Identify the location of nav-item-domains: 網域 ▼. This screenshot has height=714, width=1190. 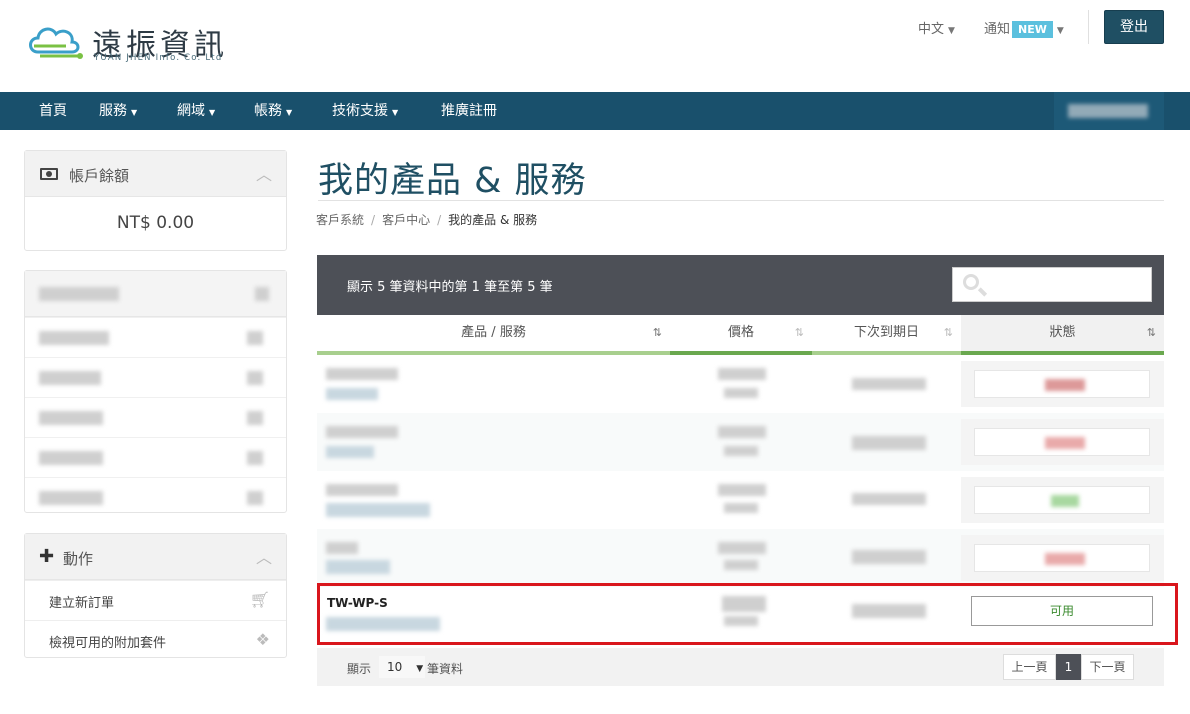
(196, 111).